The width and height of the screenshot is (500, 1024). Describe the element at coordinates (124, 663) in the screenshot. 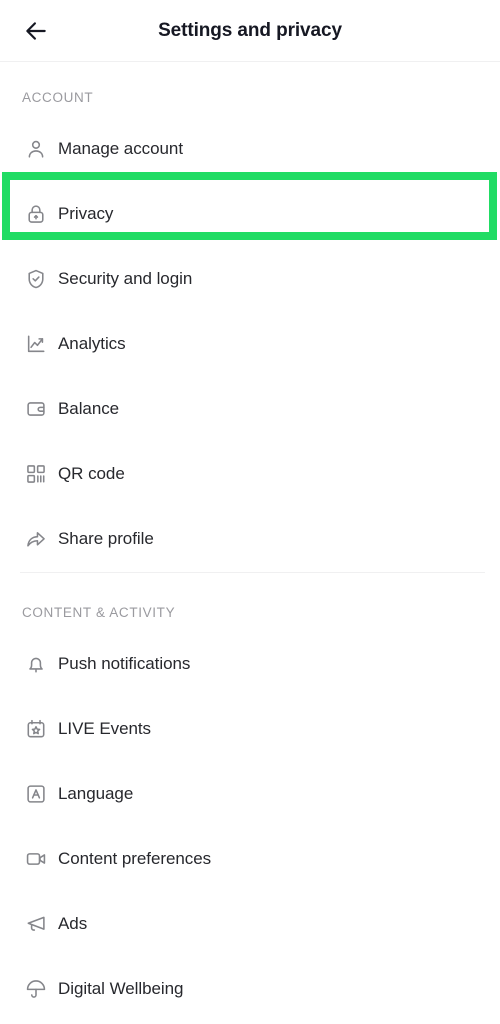

I see `sidebar-item-label: Push notifications` at that location.